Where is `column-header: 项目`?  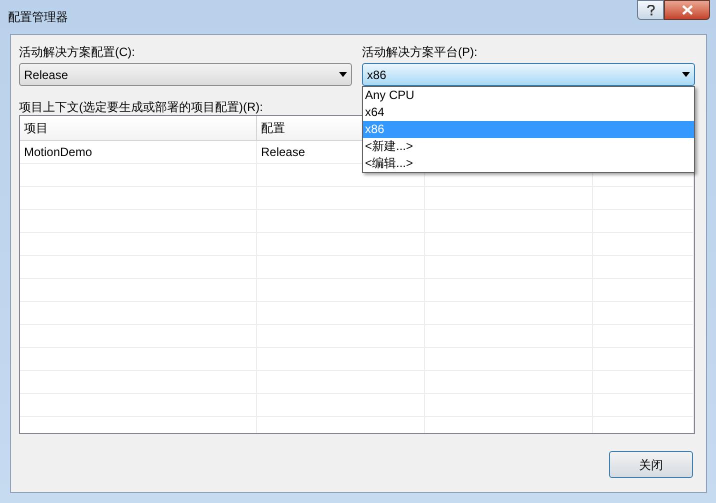 column-header: 项目 is located at coordinates (36, 128).